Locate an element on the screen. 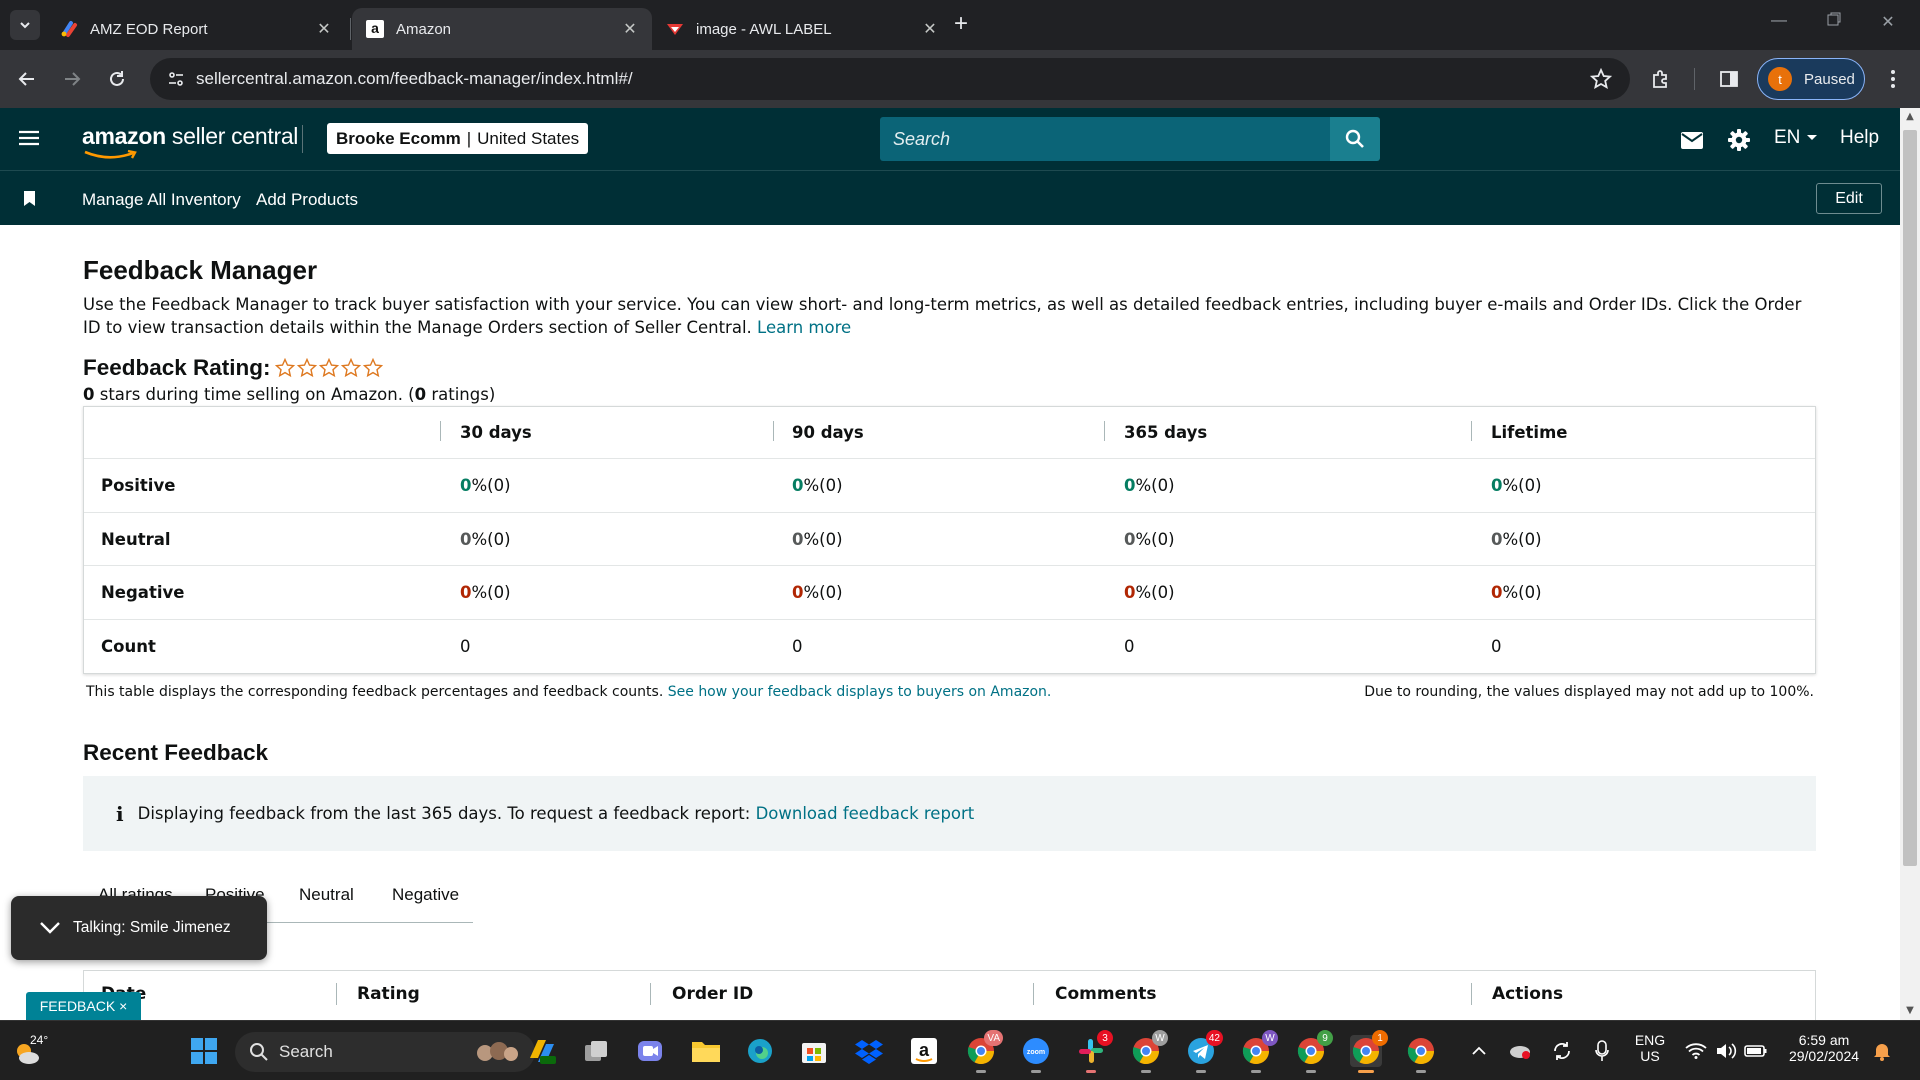  microphone-icon is located at coordinates (1602, 1051).